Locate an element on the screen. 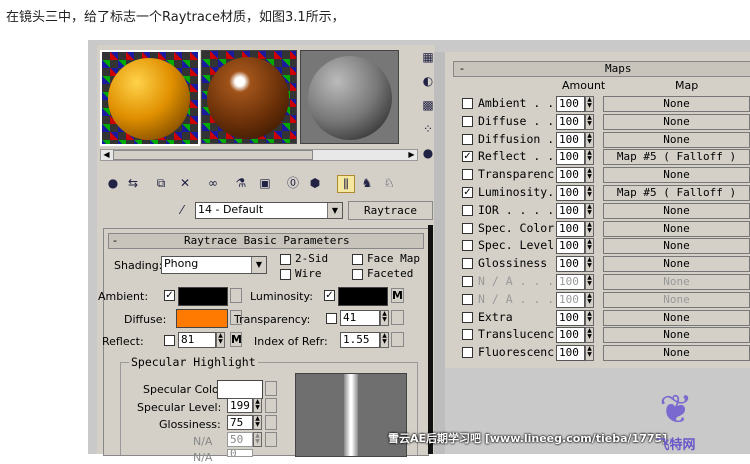  maps-header: - Maps is located at coordinates (601, 69).